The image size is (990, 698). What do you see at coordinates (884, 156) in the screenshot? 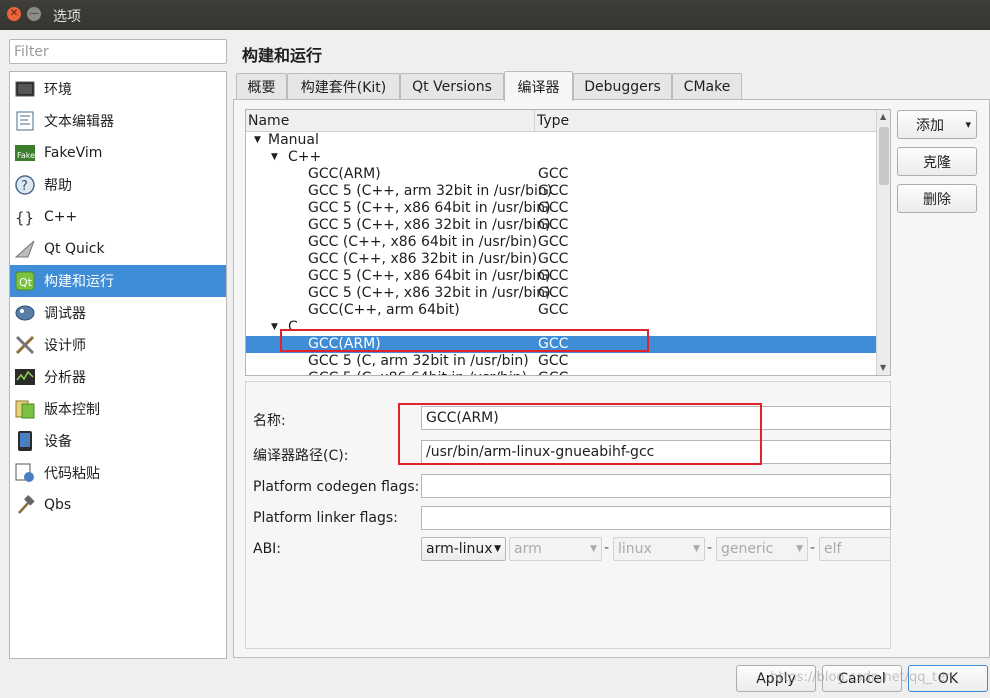
I see `scrollbar-thumb` at bounding box center [884, 156].